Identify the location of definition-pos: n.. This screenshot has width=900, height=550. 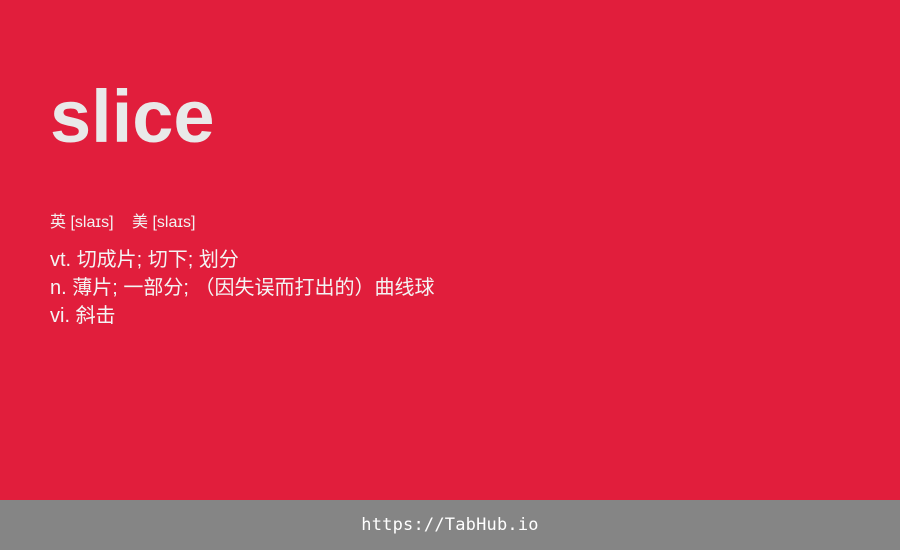
(58, 288).